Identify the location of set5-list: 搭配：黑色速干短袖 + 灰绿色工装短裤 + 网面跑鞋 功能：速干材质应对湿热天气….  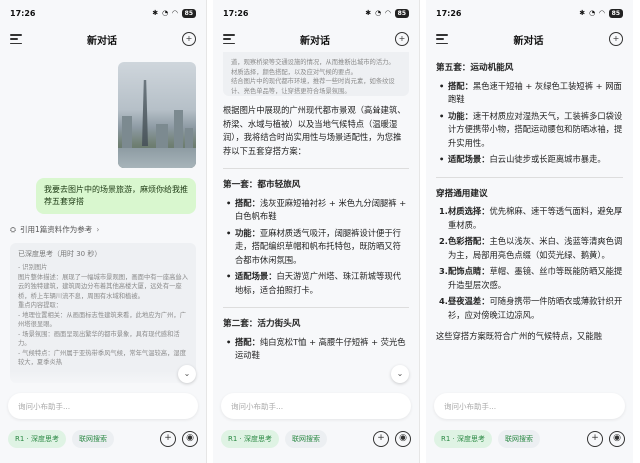
(529, 123).